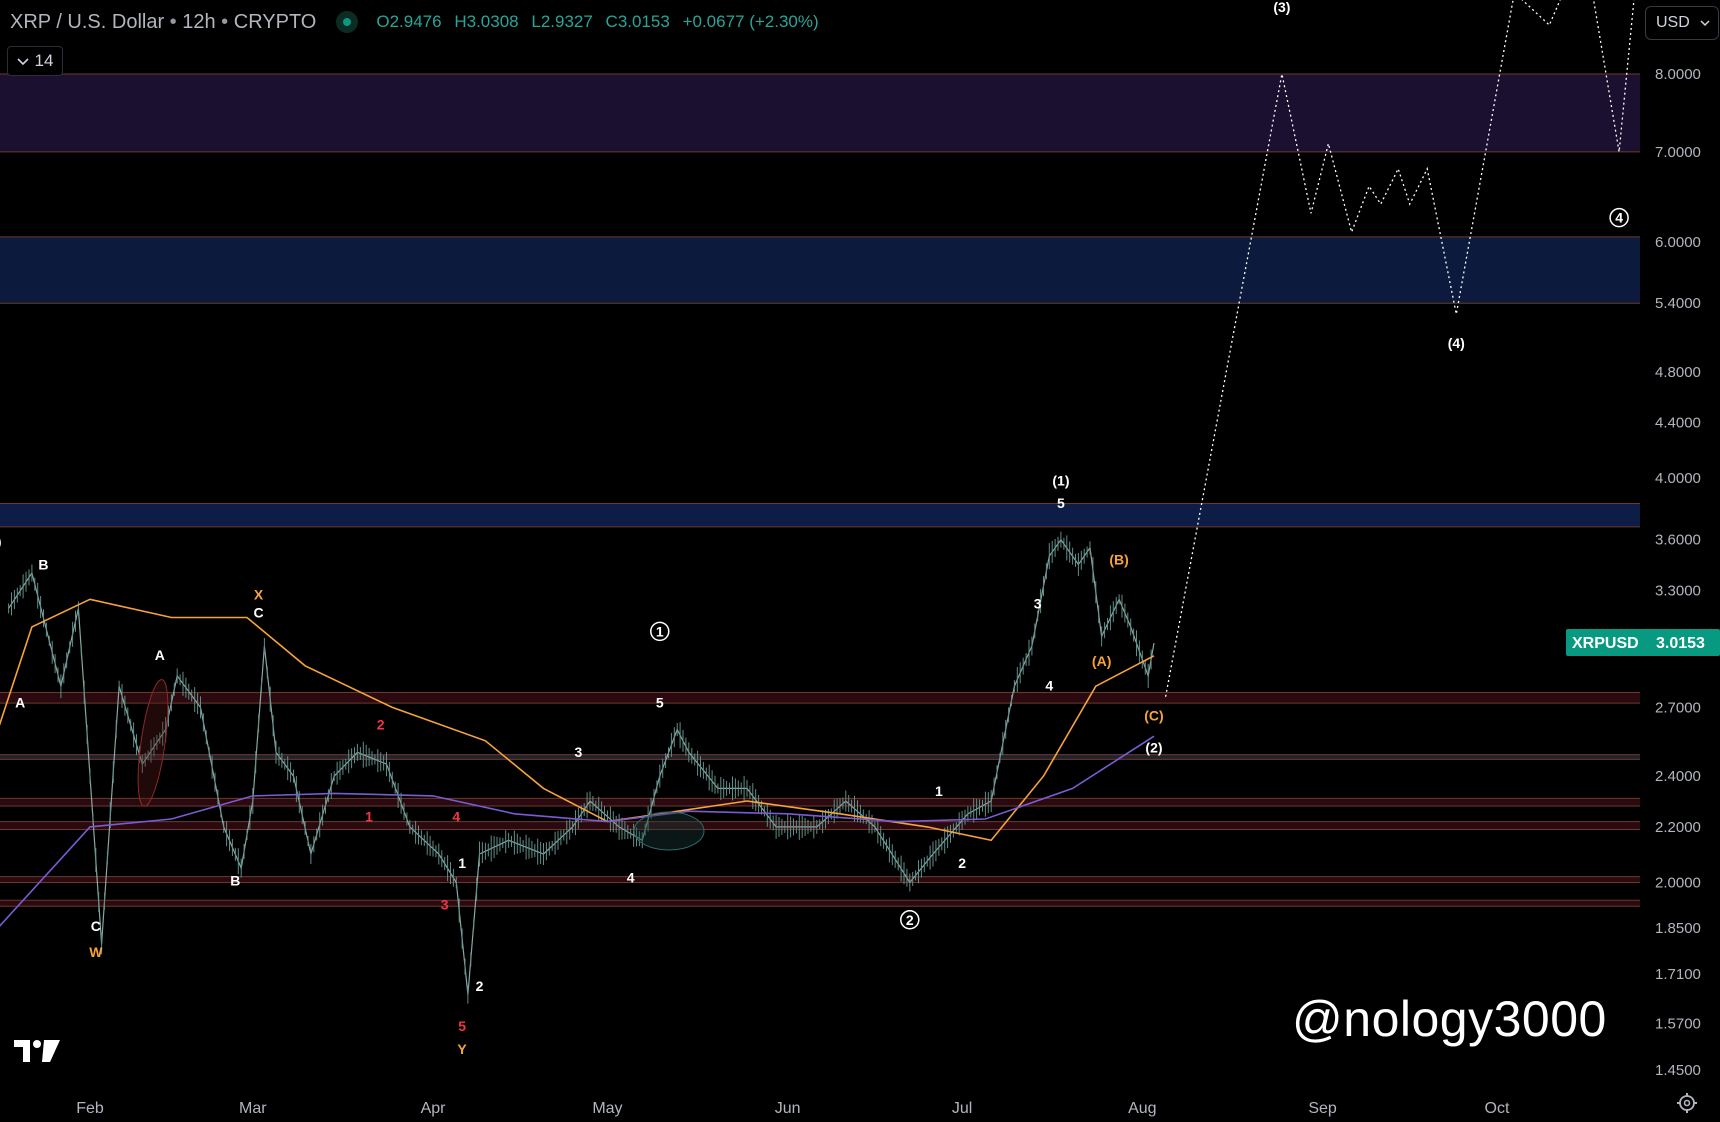 This screenshot has width=1720, height=1122. Describe the element at coordinates (669, 831) in the screenshot. I see `teal-ellipse` at that location.